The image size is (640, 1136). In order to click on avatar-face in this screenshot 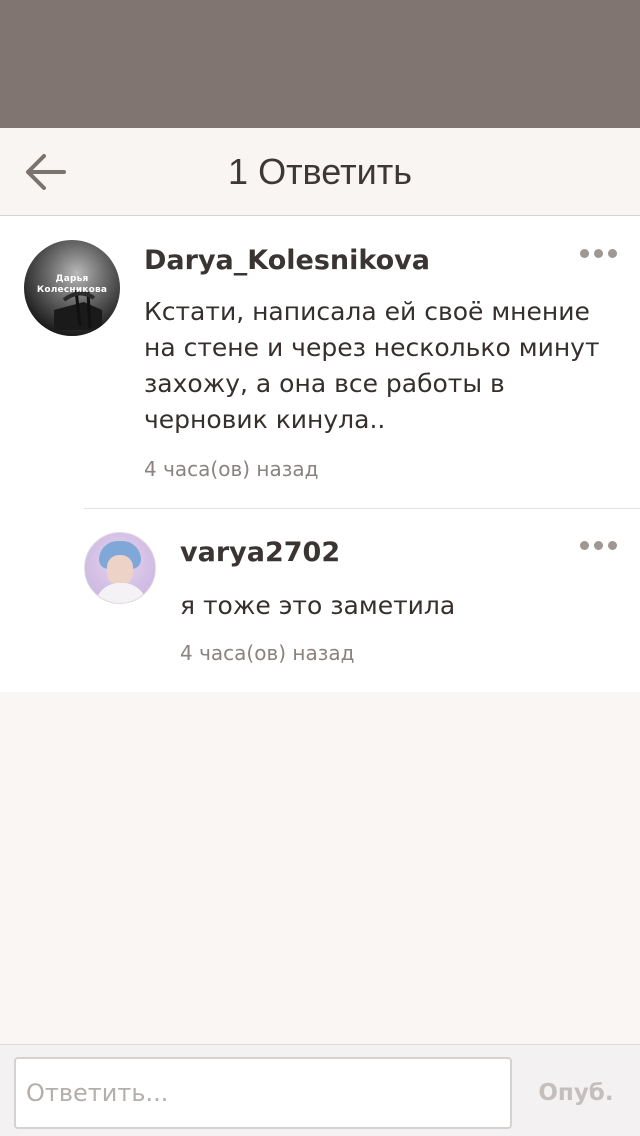, I will do `click(120, 570)`.